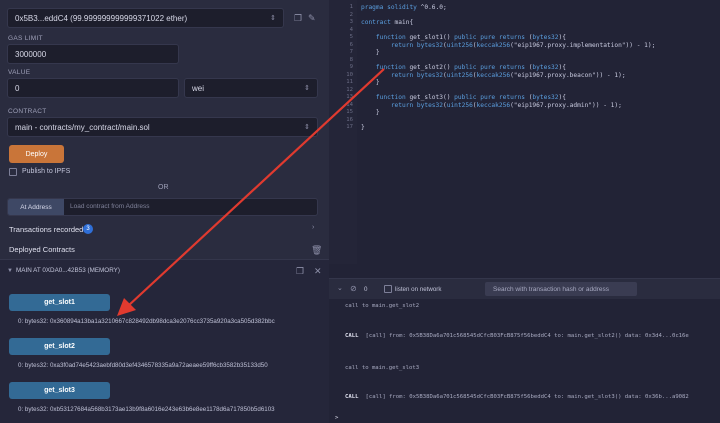 The width and height of the screenshot is (720, 423). What do you see at coordinates (349, 104) in the screenshot?
I see `line-number: 14` at bounding box center [349, 104].